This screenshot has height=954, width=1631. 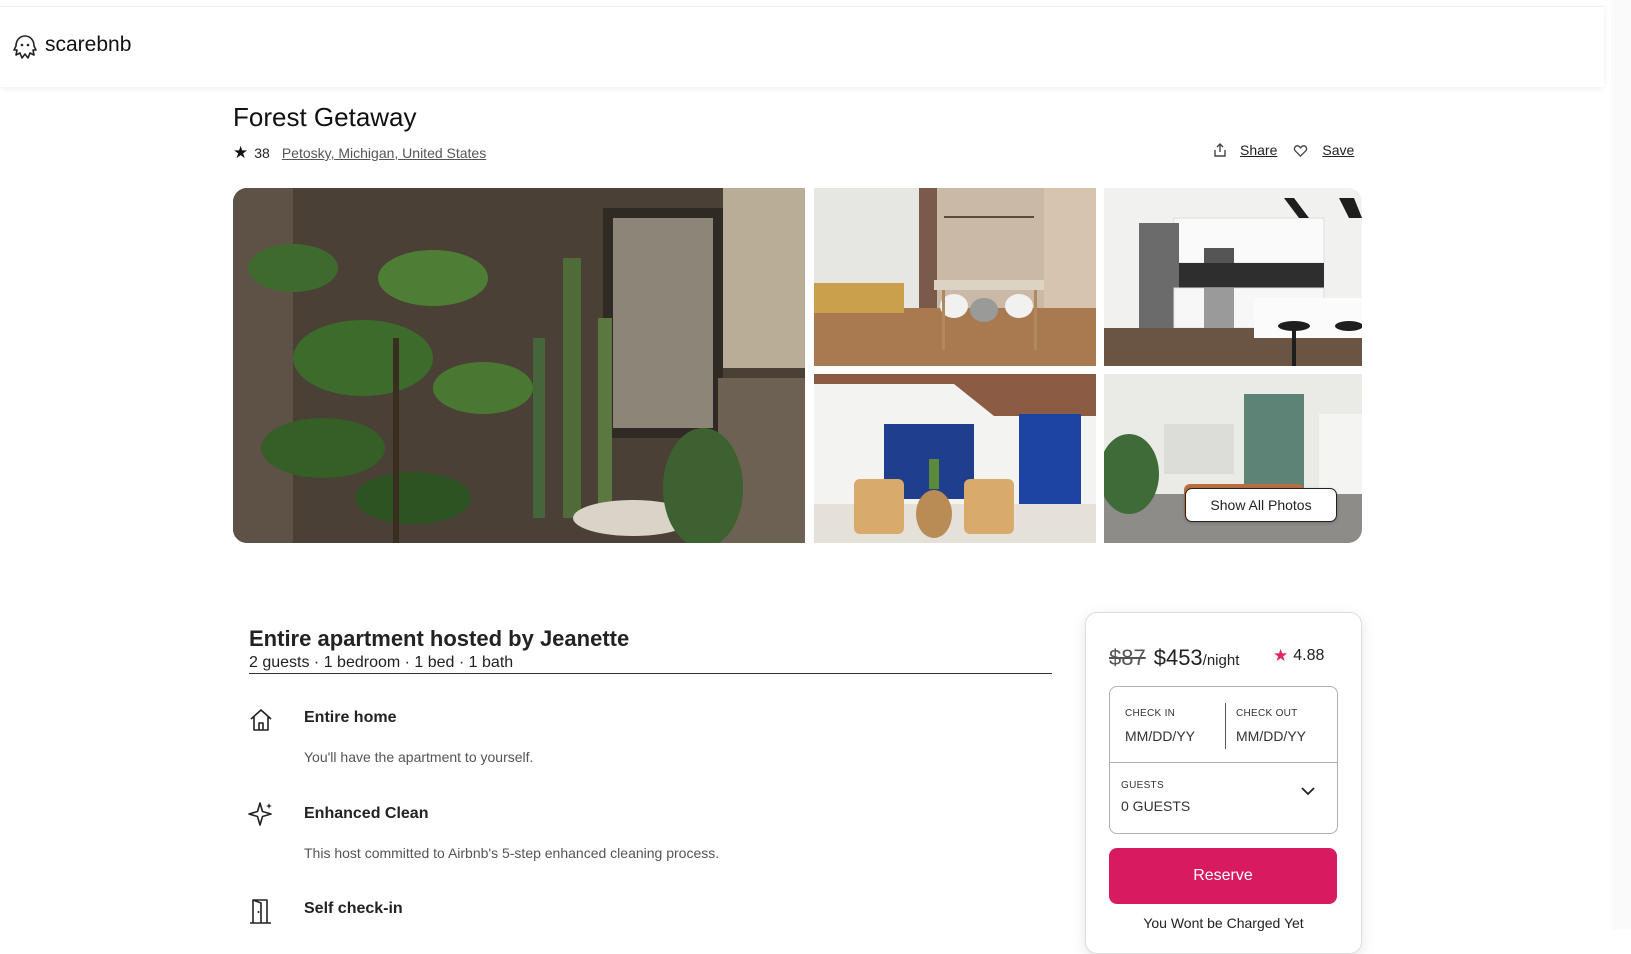 I want to click on feature-title-enhanced-clean: Enhanced Clean, so click(x=366, y=813).